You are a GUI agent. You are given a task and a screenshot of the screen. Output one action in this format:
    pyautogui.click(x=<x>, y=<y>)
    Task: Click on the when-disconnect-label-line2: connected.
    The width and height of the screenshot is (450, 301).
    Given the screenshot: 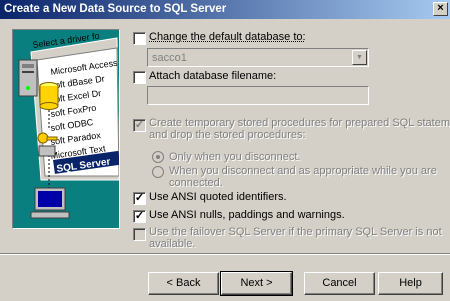 What is the action you would take?
    pyautogui.click(x=196, y=183)
    